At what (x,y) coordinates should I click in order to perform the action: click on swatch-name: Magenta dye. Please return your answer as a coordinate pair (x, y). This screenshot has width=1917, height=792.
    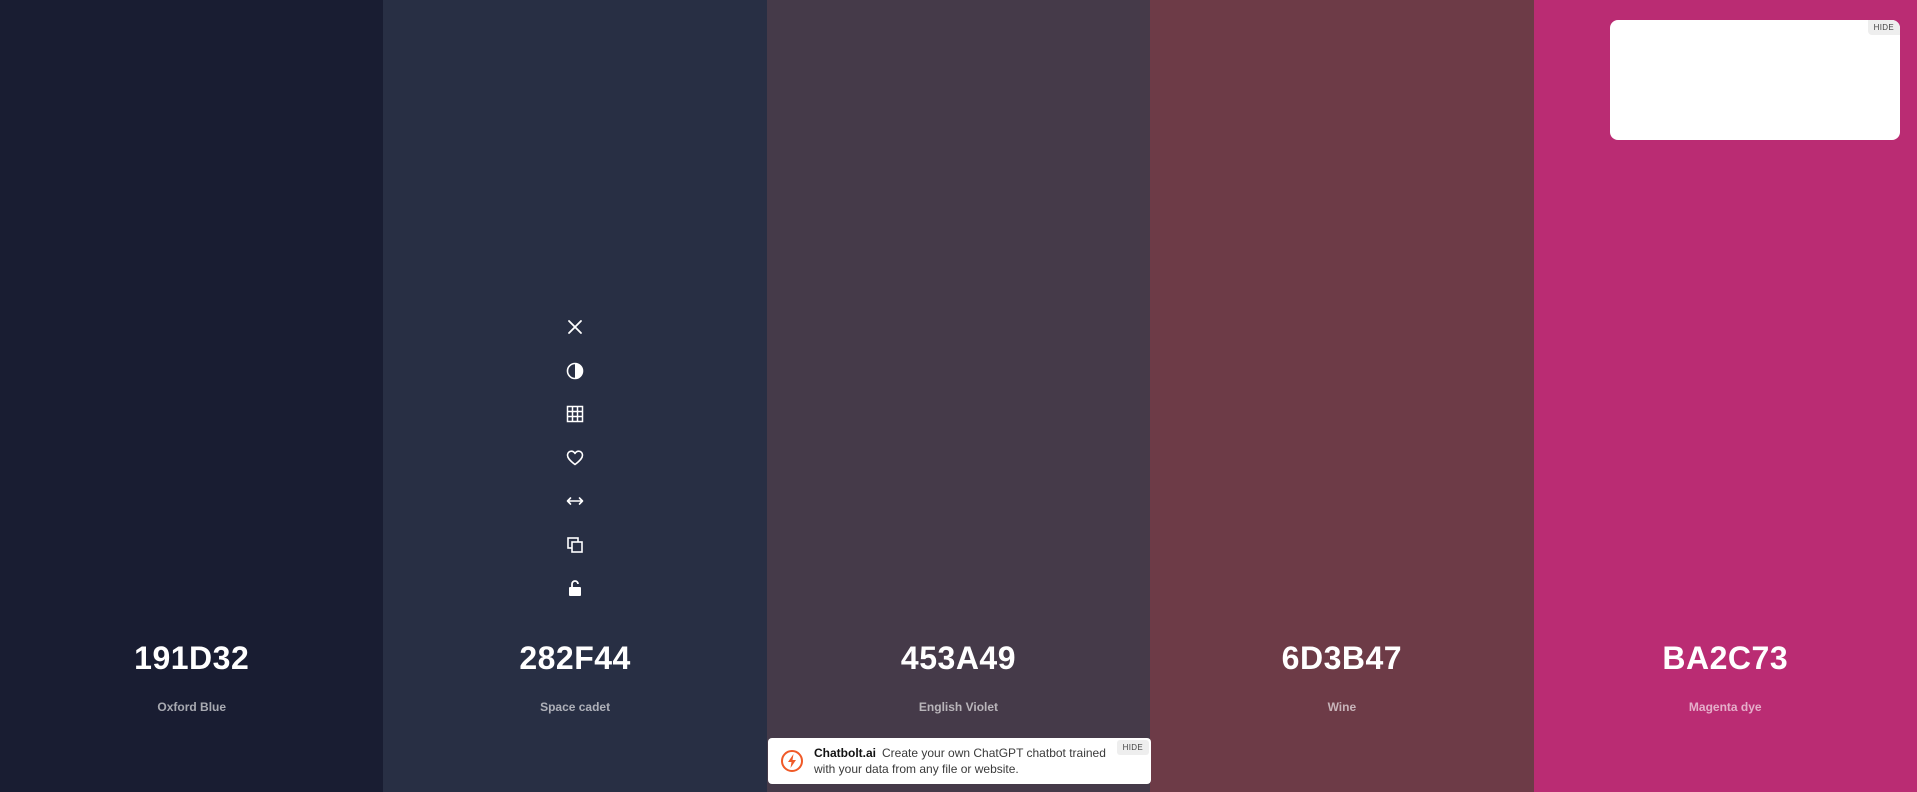
    Looking at the image, I should click on (1725, 707).